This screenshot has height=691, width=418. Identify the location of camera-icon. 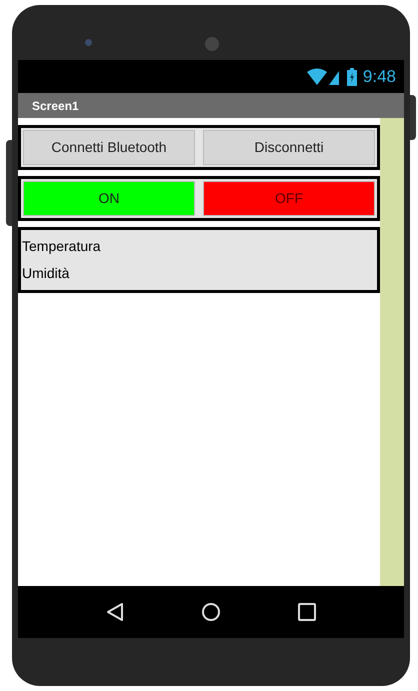
(88, 42).